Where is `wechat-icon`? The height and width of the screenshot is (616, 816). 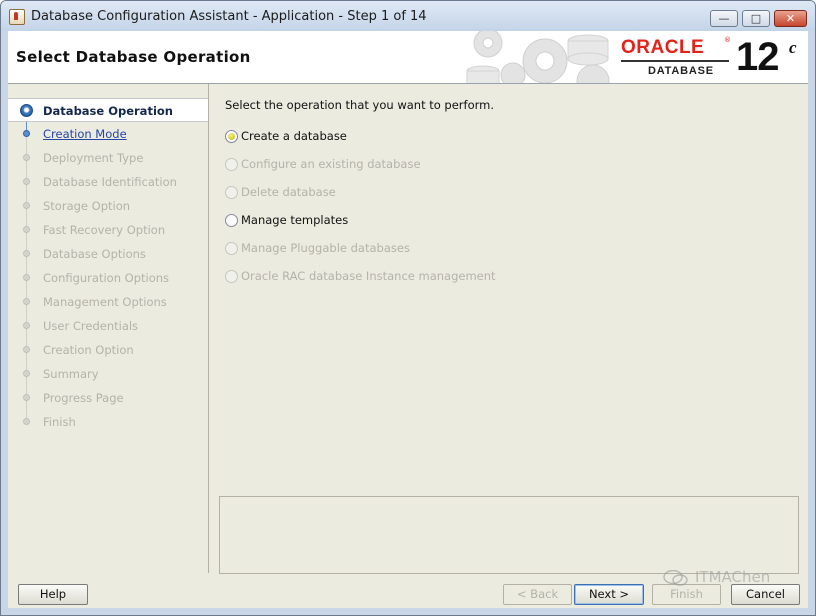 wechat-icon is located at coordinates (675, 577).